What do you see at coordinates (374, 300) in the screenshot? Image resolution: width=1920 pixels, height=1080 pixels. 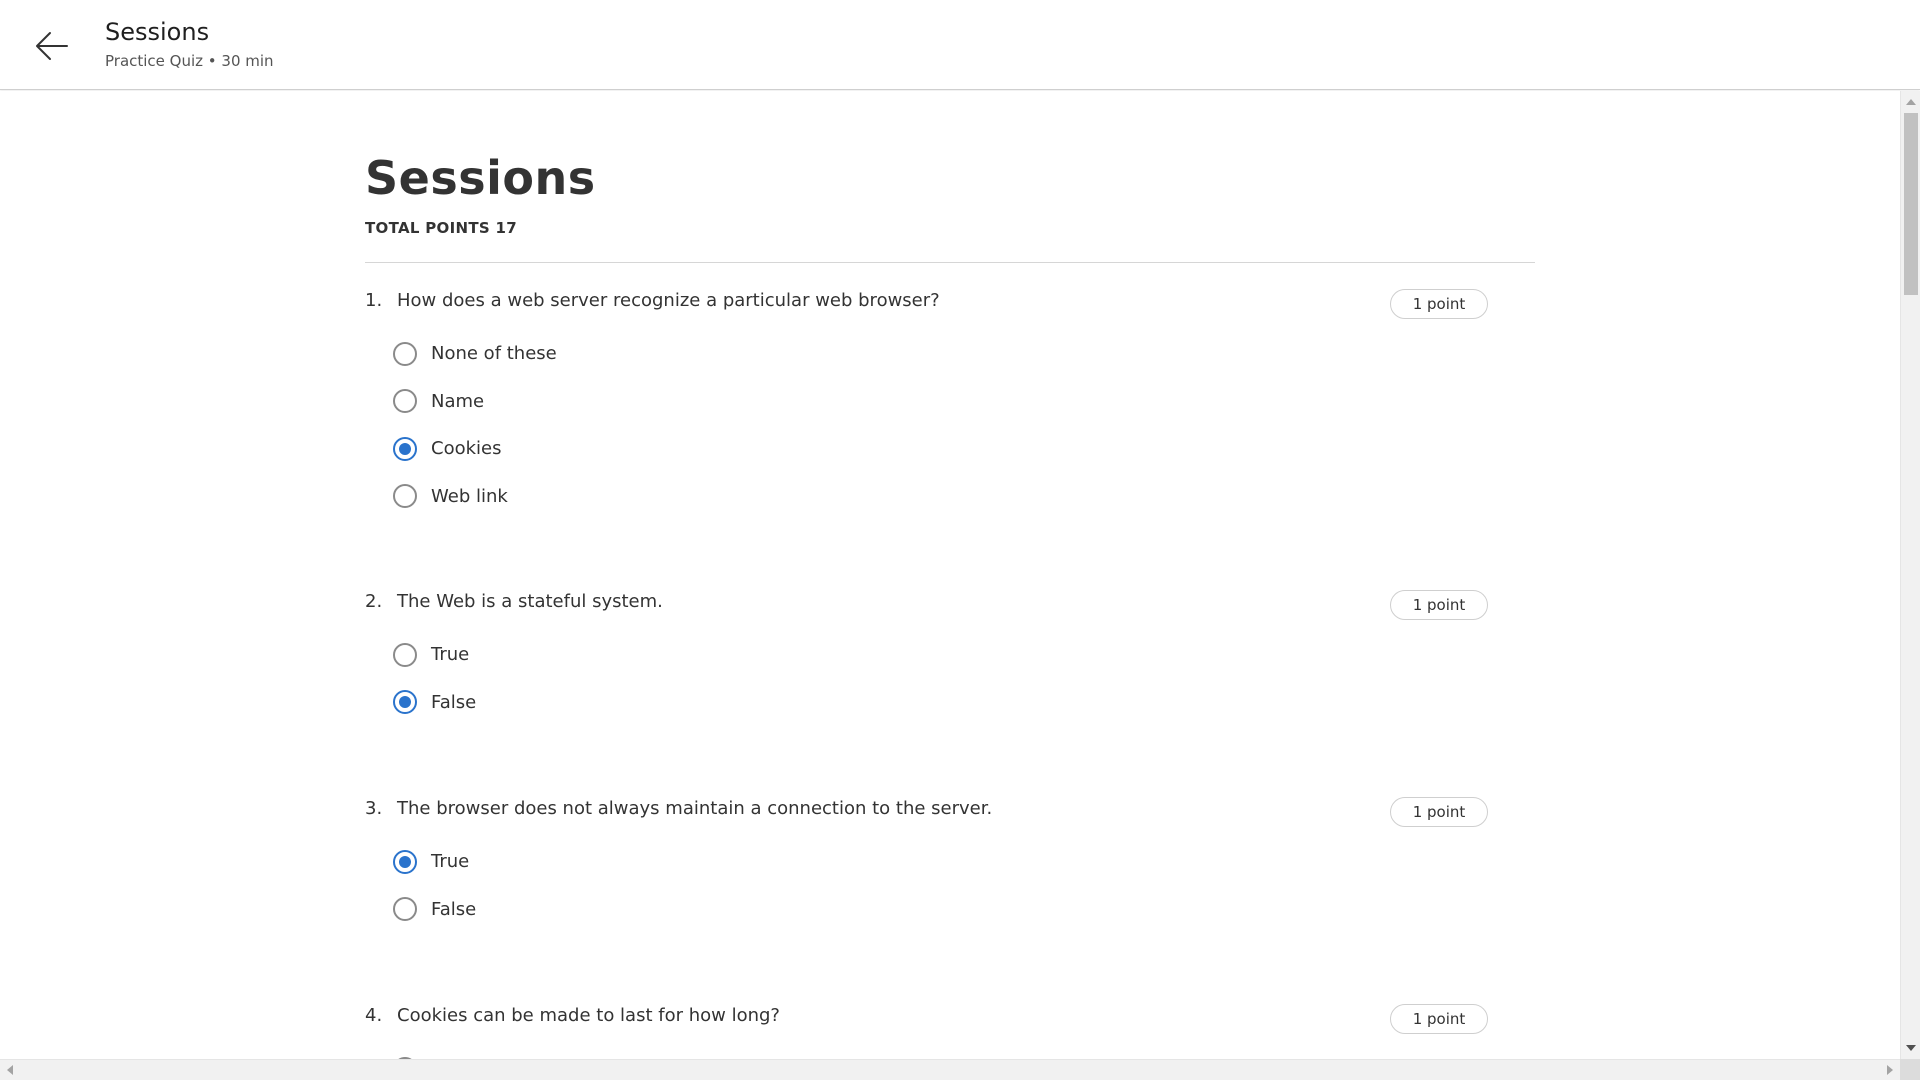 I see `question-number: 1.` at bounding box center [374, 300].